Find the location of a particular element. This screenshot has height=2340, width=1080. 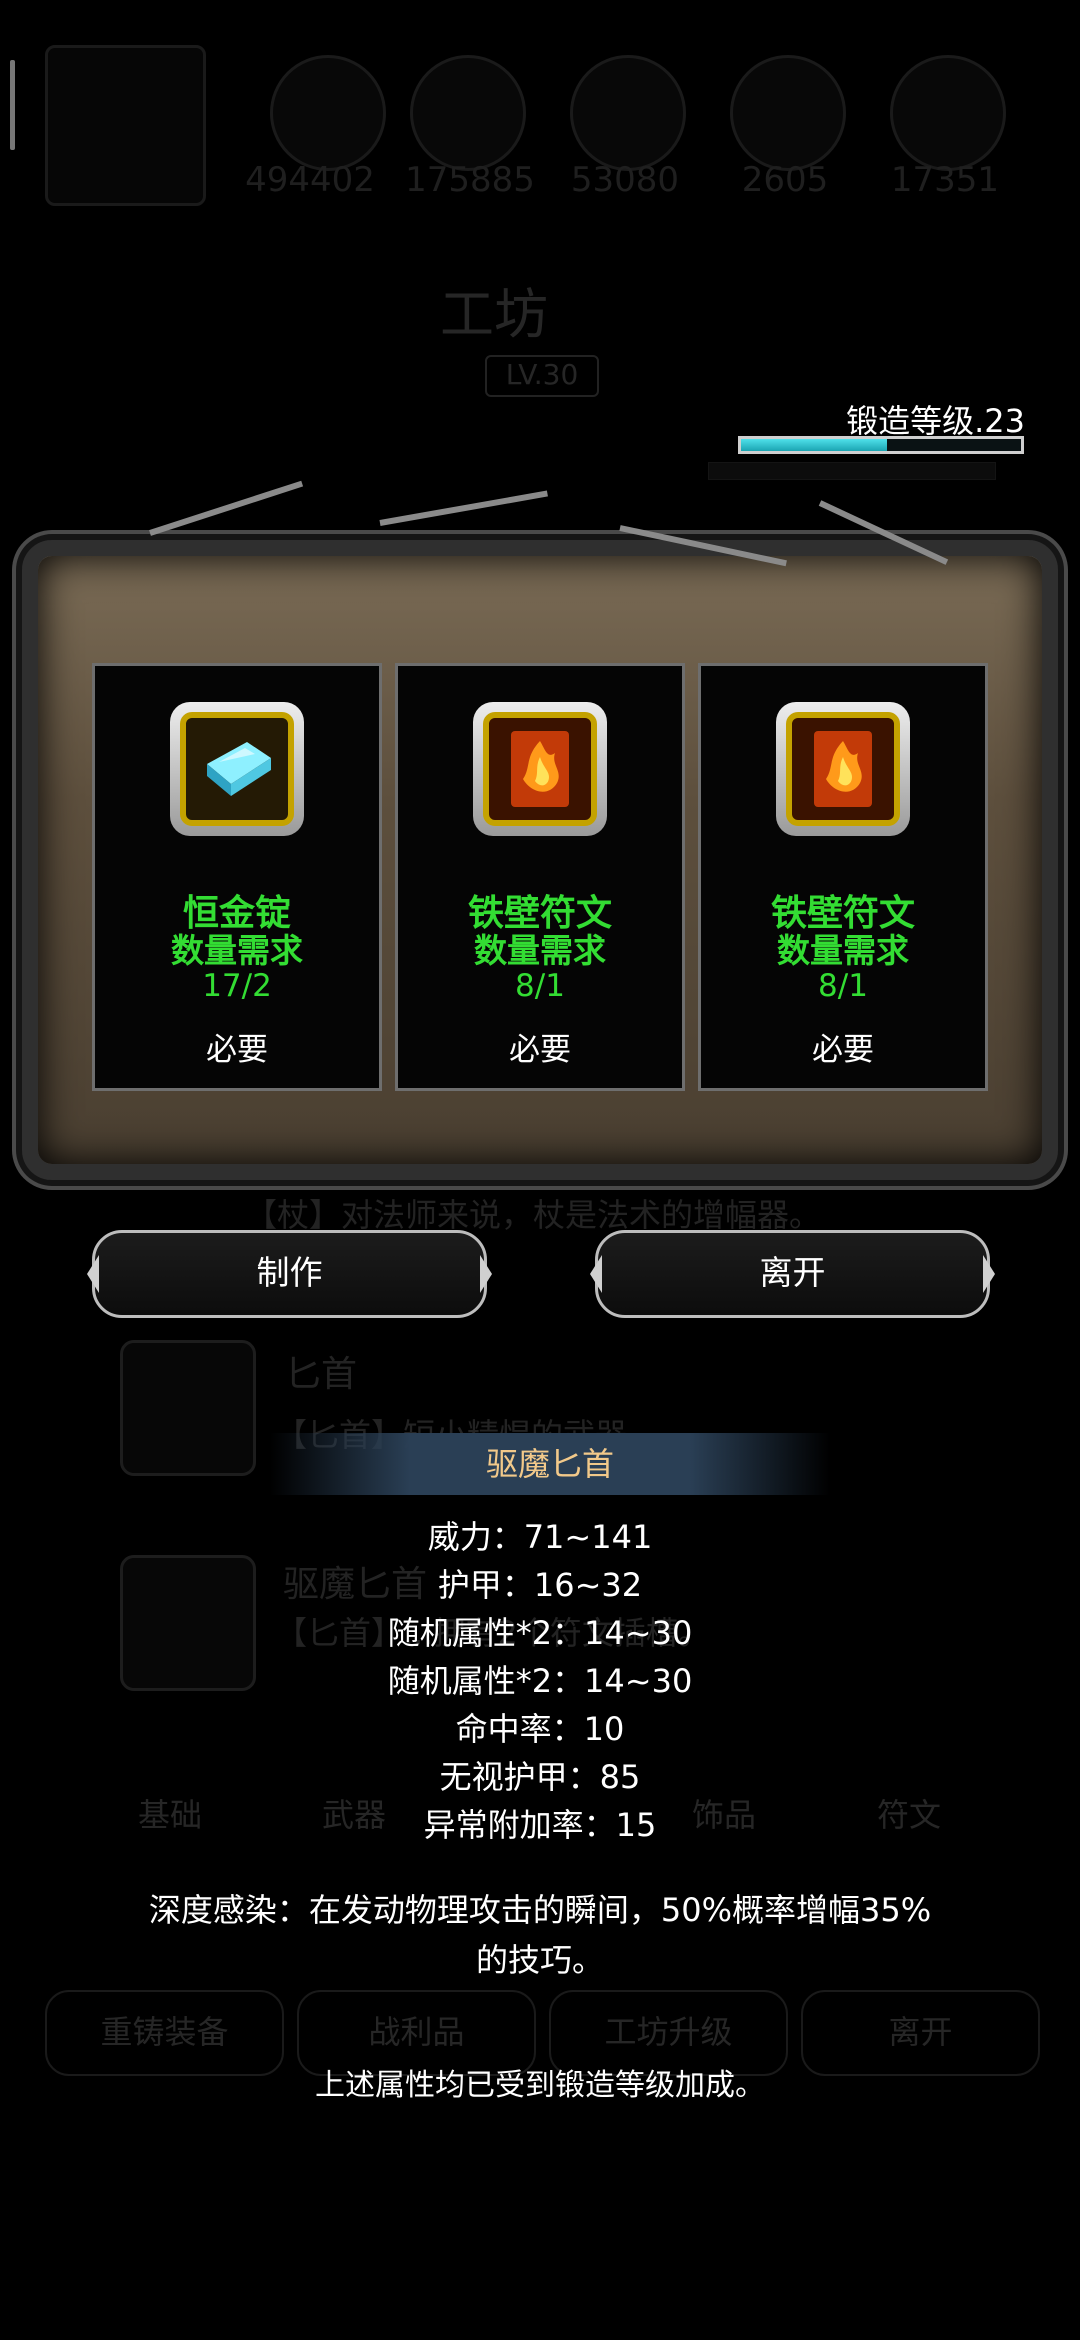

forge-bonus-note: 上述属性均已受到锻造等级加成。 is located at coordinates (540, 2085).